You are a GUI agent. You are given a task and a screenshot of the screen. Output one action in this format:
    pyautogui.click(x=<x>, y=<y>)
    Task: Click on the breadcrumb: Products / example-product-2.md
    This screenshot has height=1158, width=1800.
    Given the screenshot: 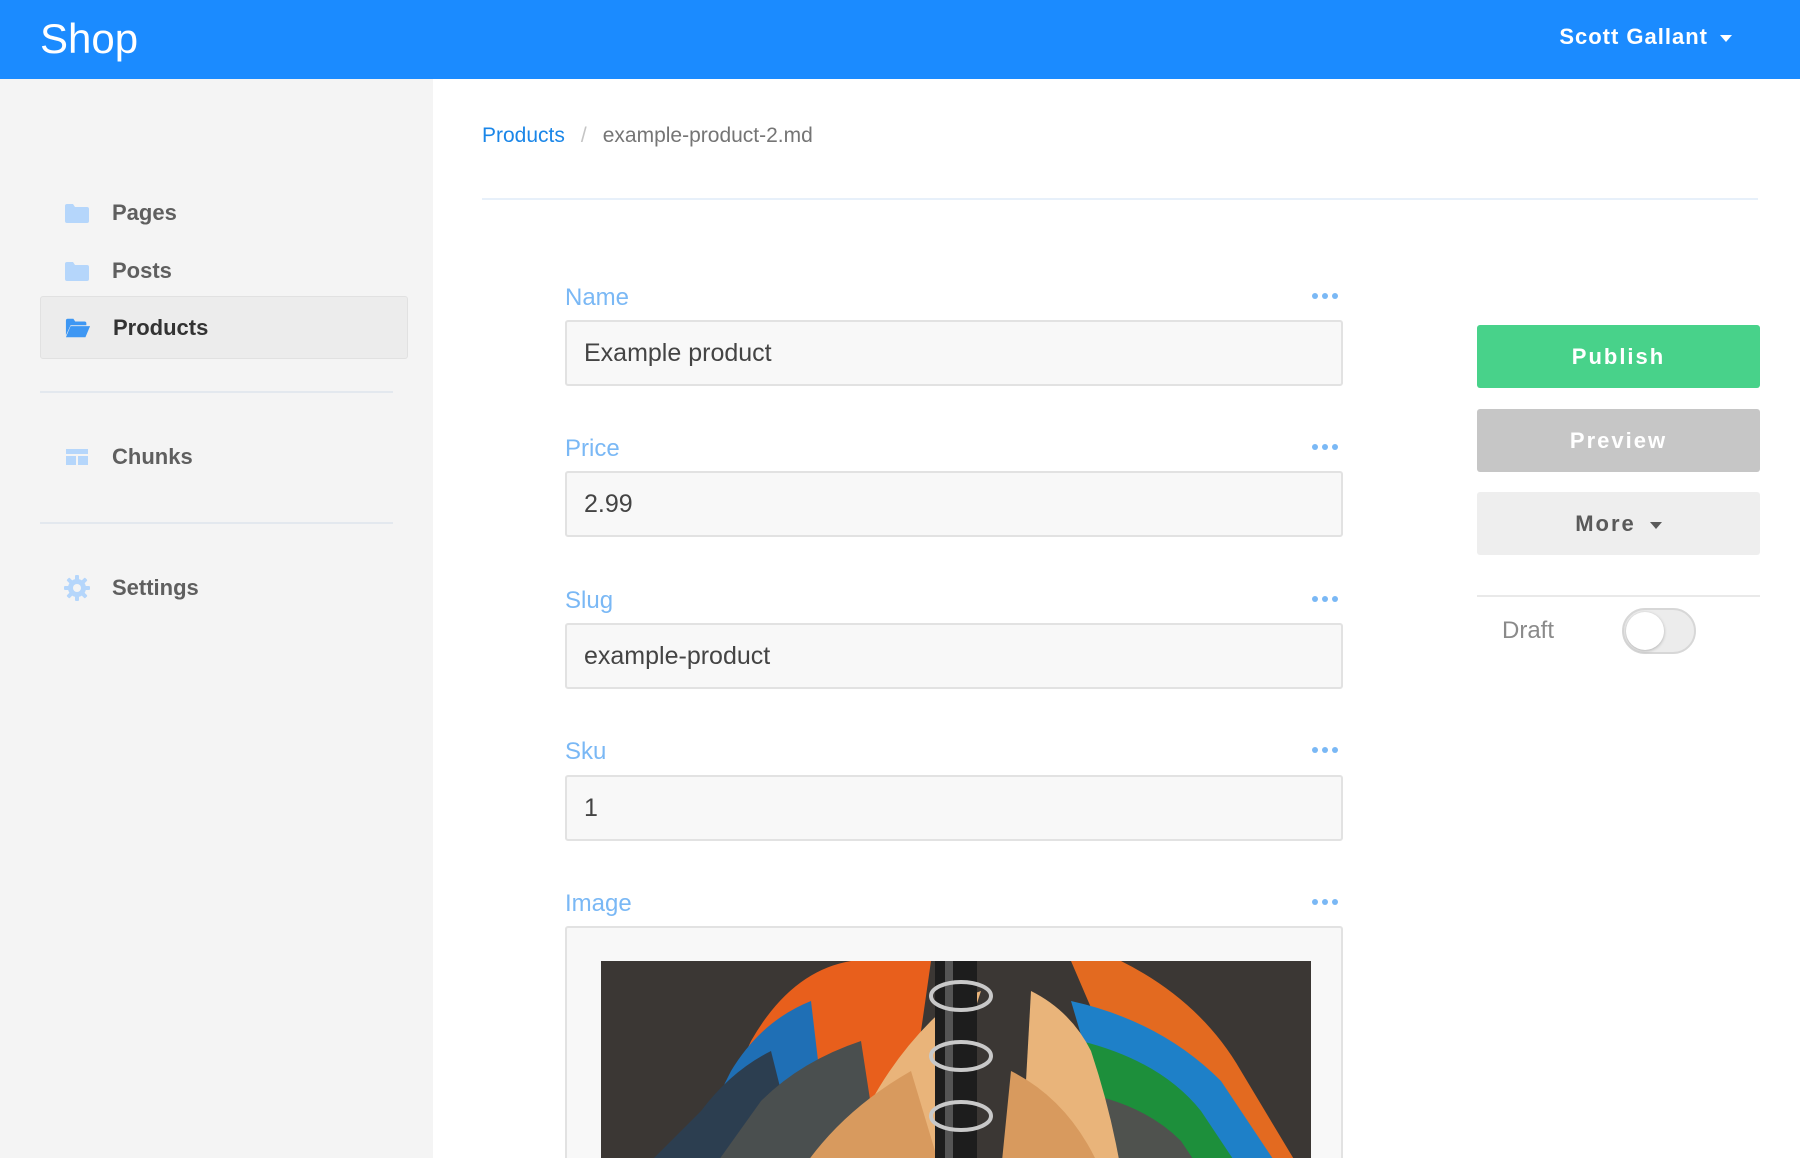 What is the action you would take?
    pyautogui.click(x=647, y=136)
    